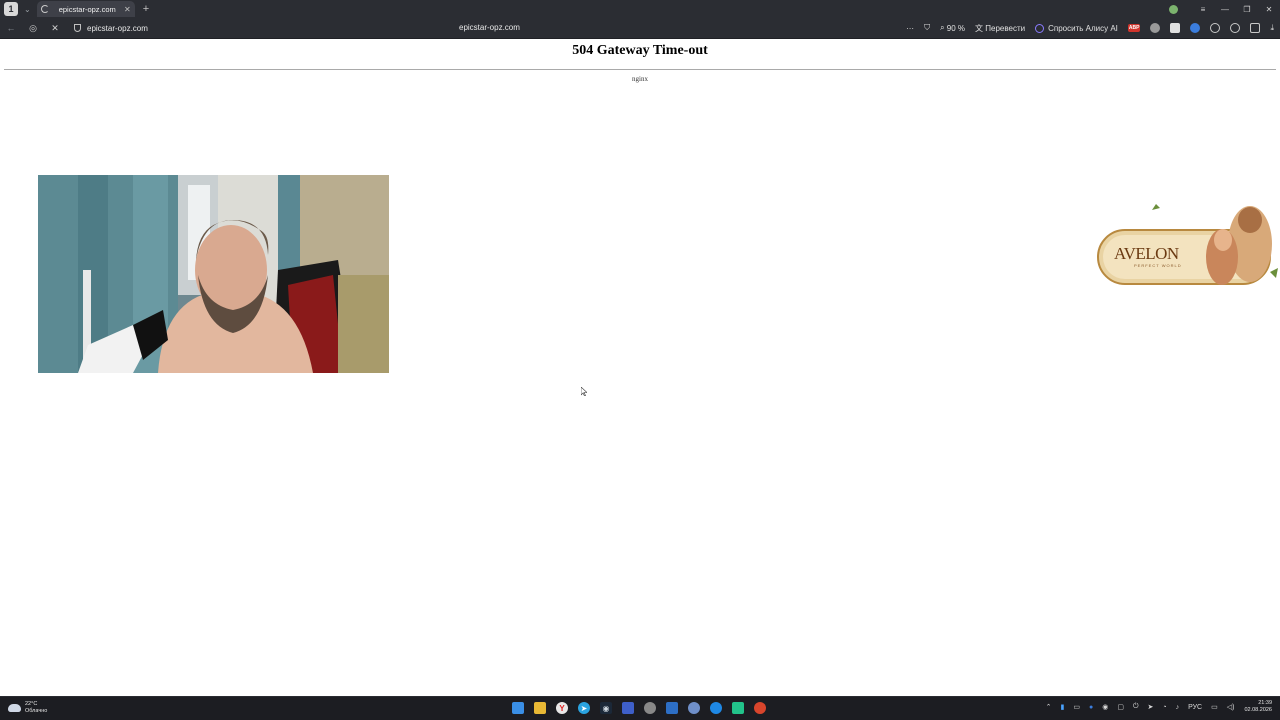 Image resolution: width=1280 pixels, height=720 pixels. I want to click on edge-browser-icon, so click(716, 708).